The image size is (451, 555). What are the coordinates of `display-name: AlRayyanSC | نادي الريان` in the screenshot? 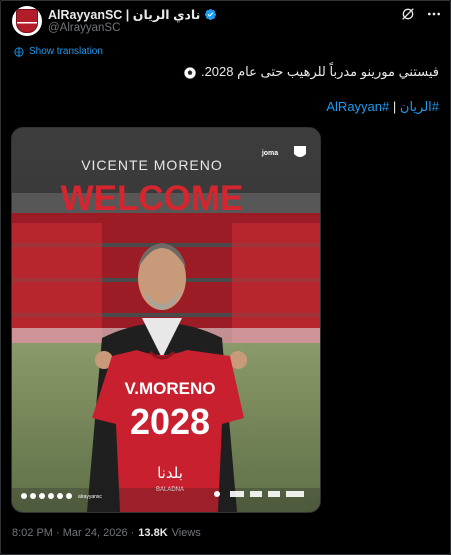 It's located at (124, 14).